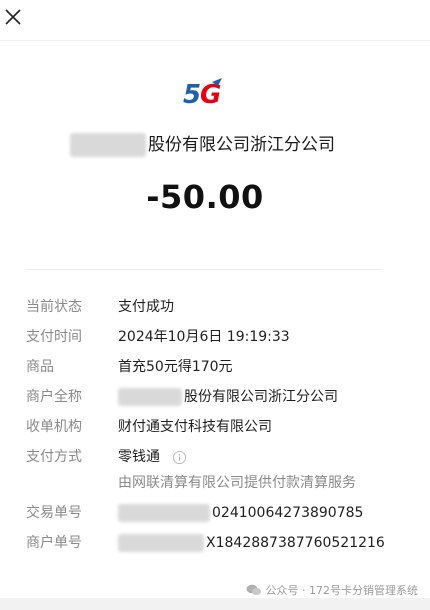  Describe the element at coordinates (241, 145) in the screenshot. I see `merchant-name-text: 股份有限公司浙江分公司` at that location.